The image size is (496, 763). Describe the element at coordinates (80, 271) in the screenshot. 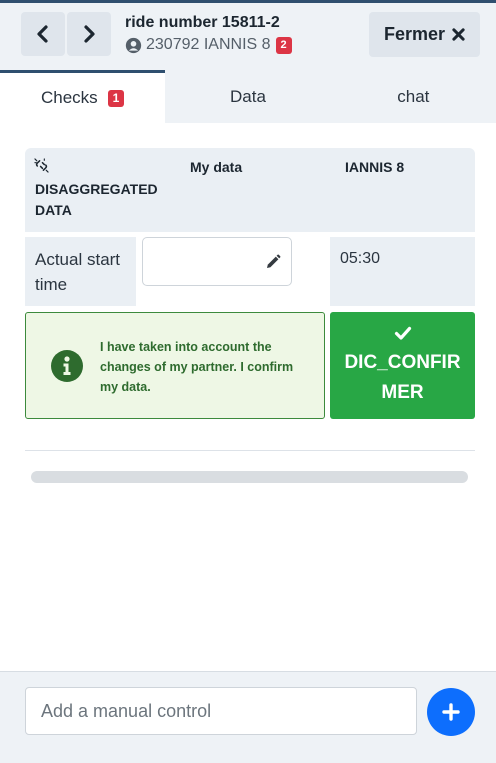

I see `row-label-actual-start-time: Actual start time` at that location.